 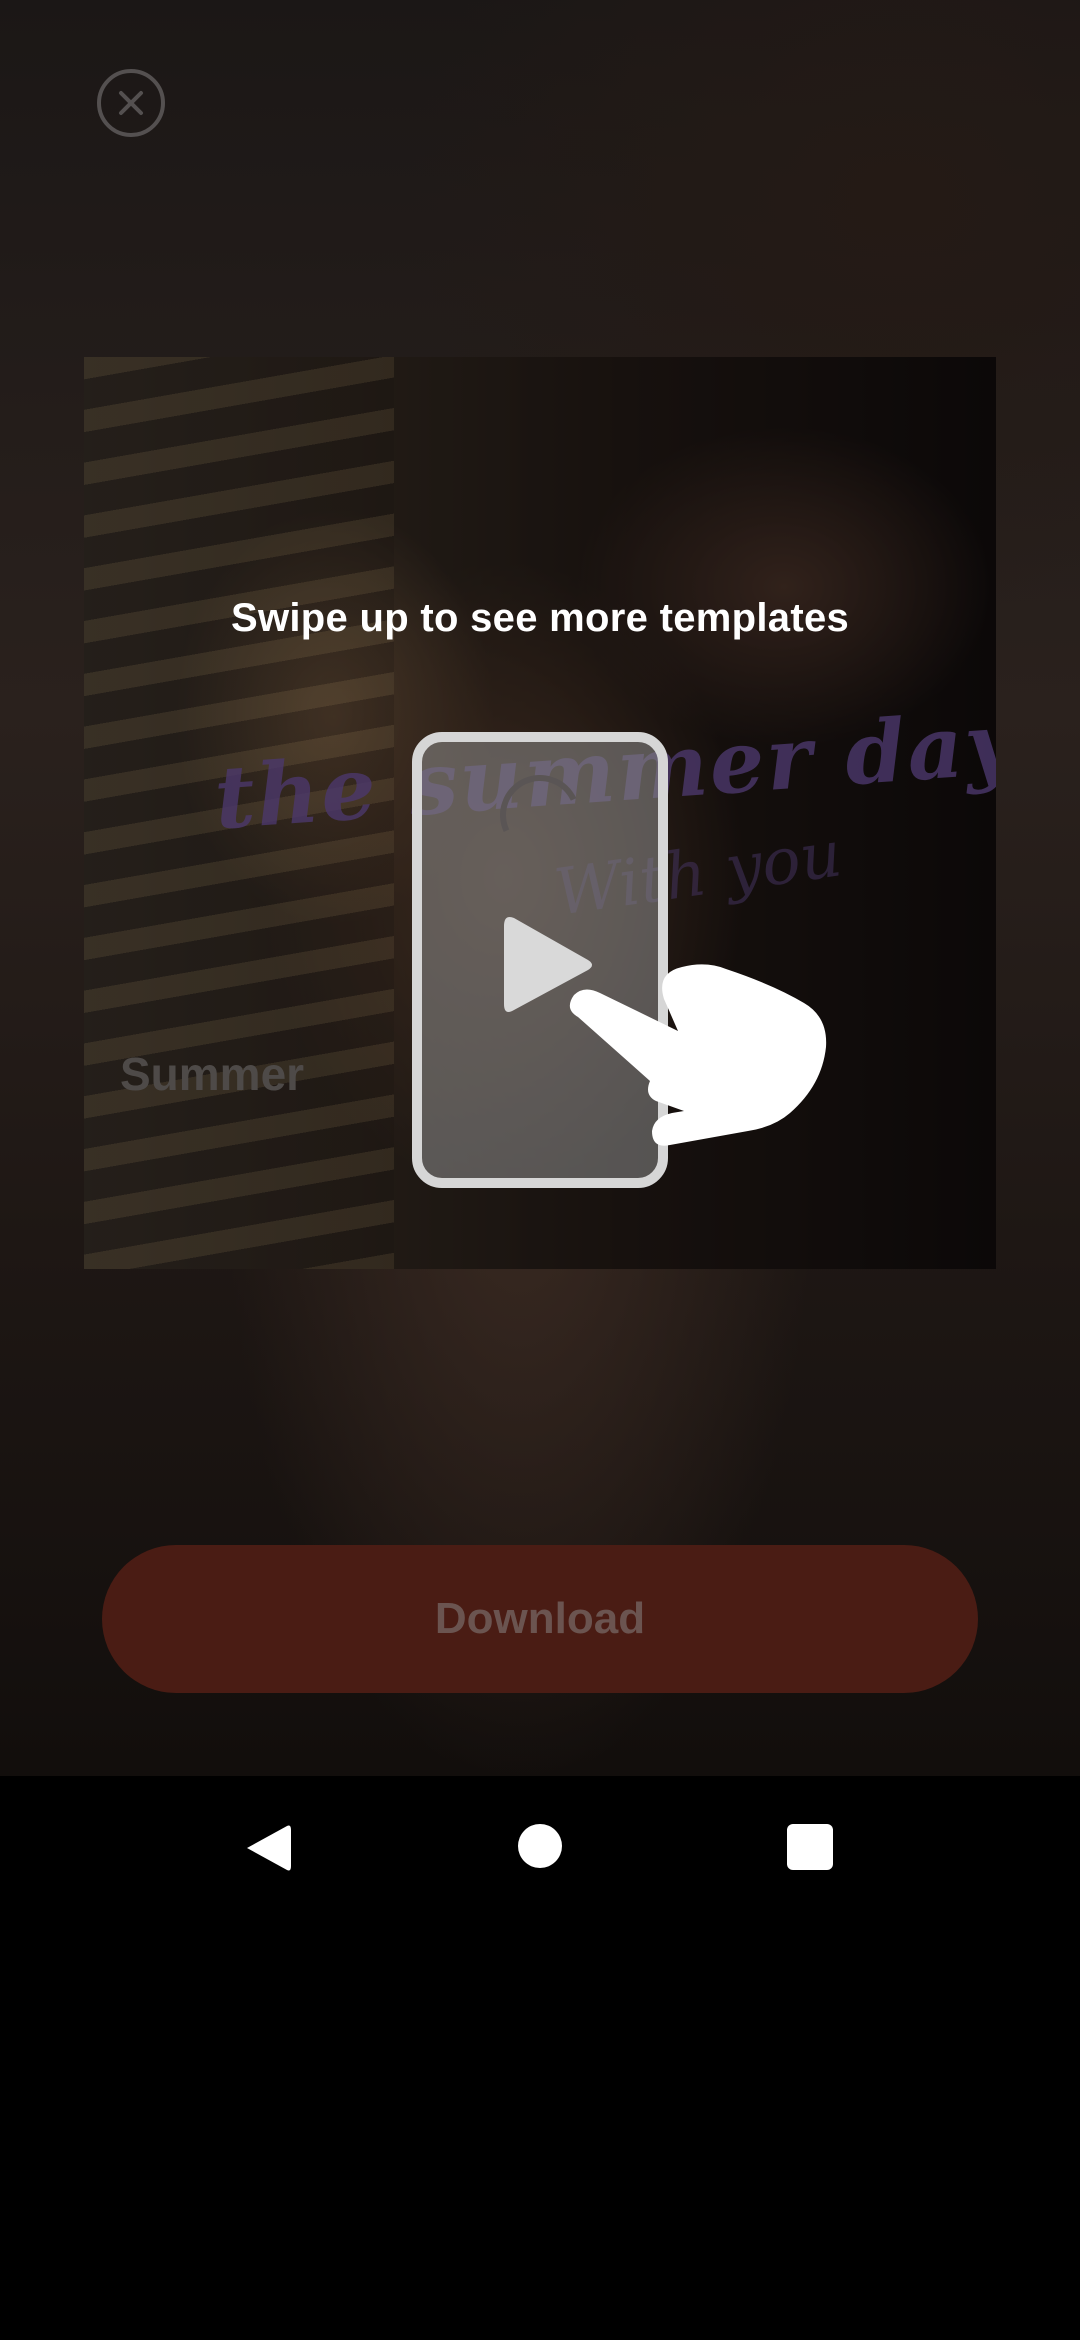 I want to click on close-icon, so click(x=131, y=103).